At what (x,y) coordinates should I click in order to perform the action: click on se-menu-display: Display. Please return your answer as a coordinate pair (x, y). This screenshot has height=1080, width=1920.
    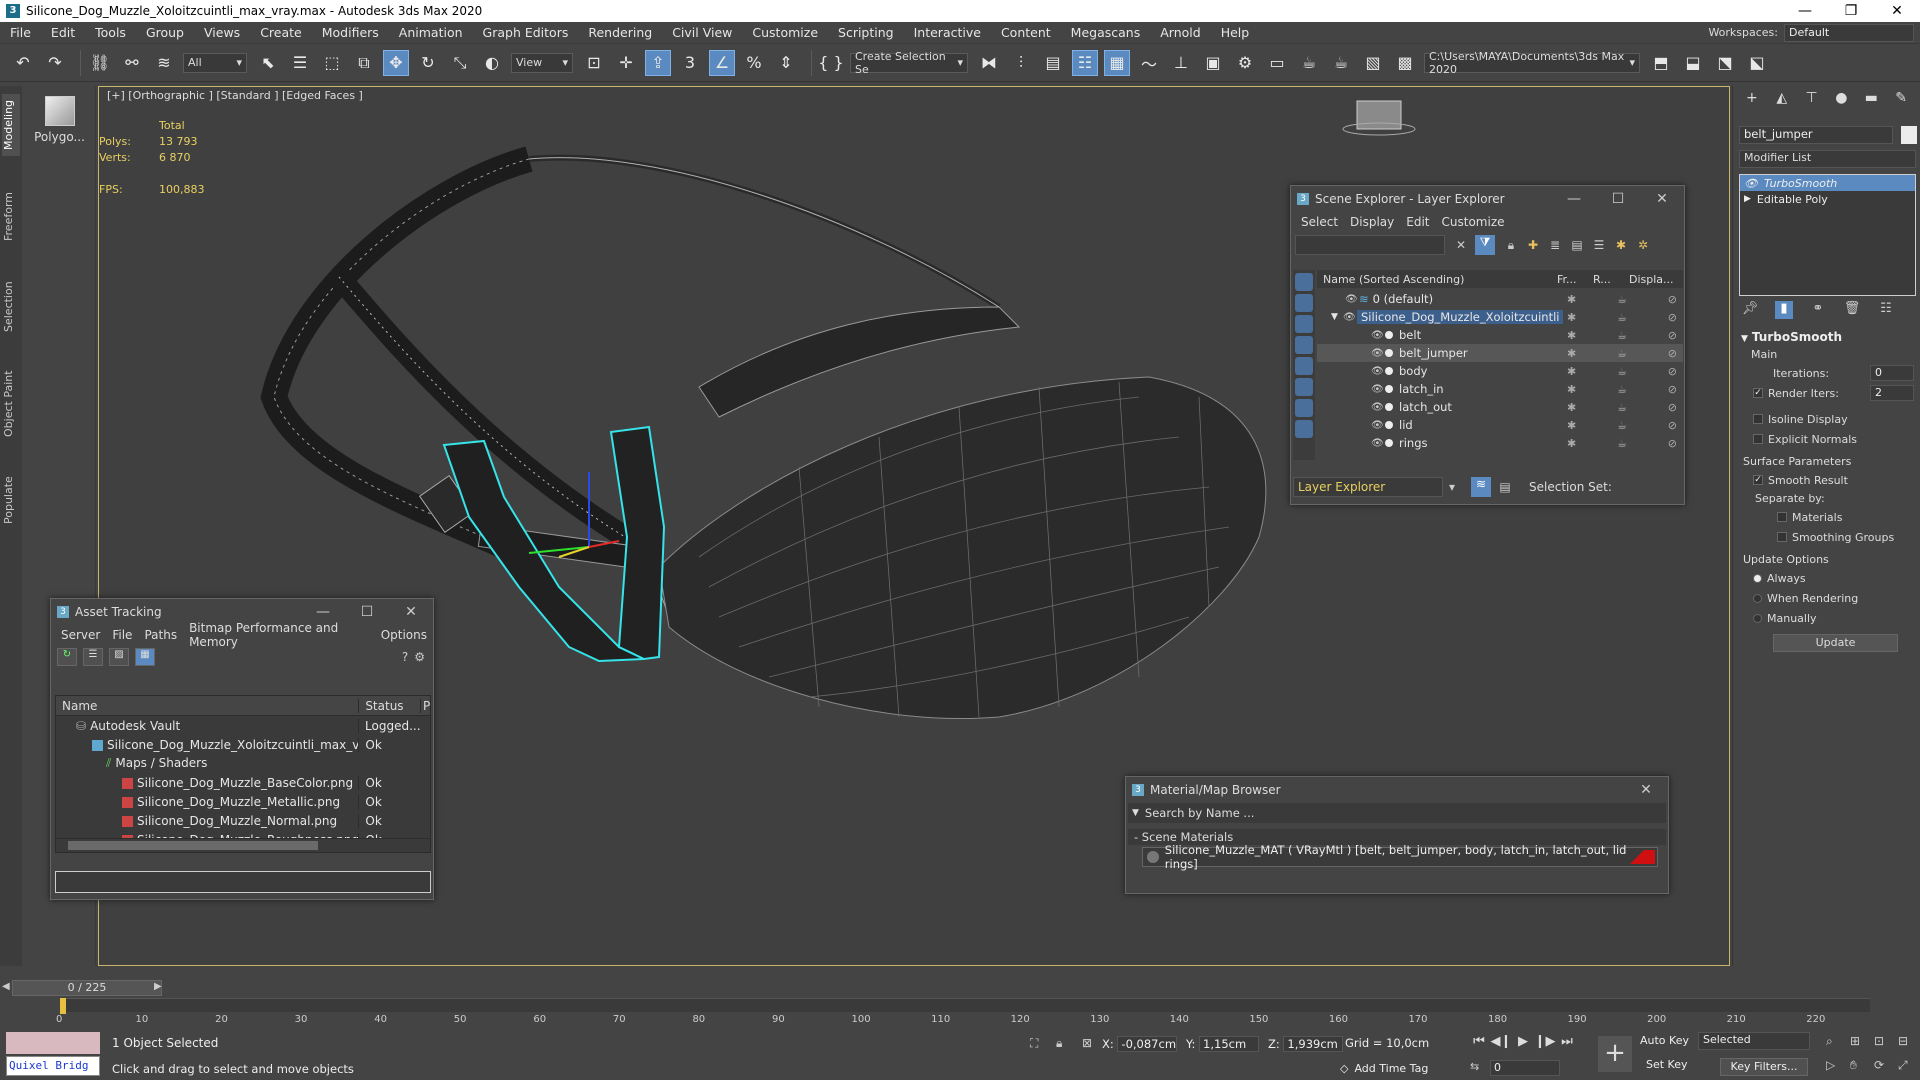
    Looking at the image, I should click on (1372, 222).